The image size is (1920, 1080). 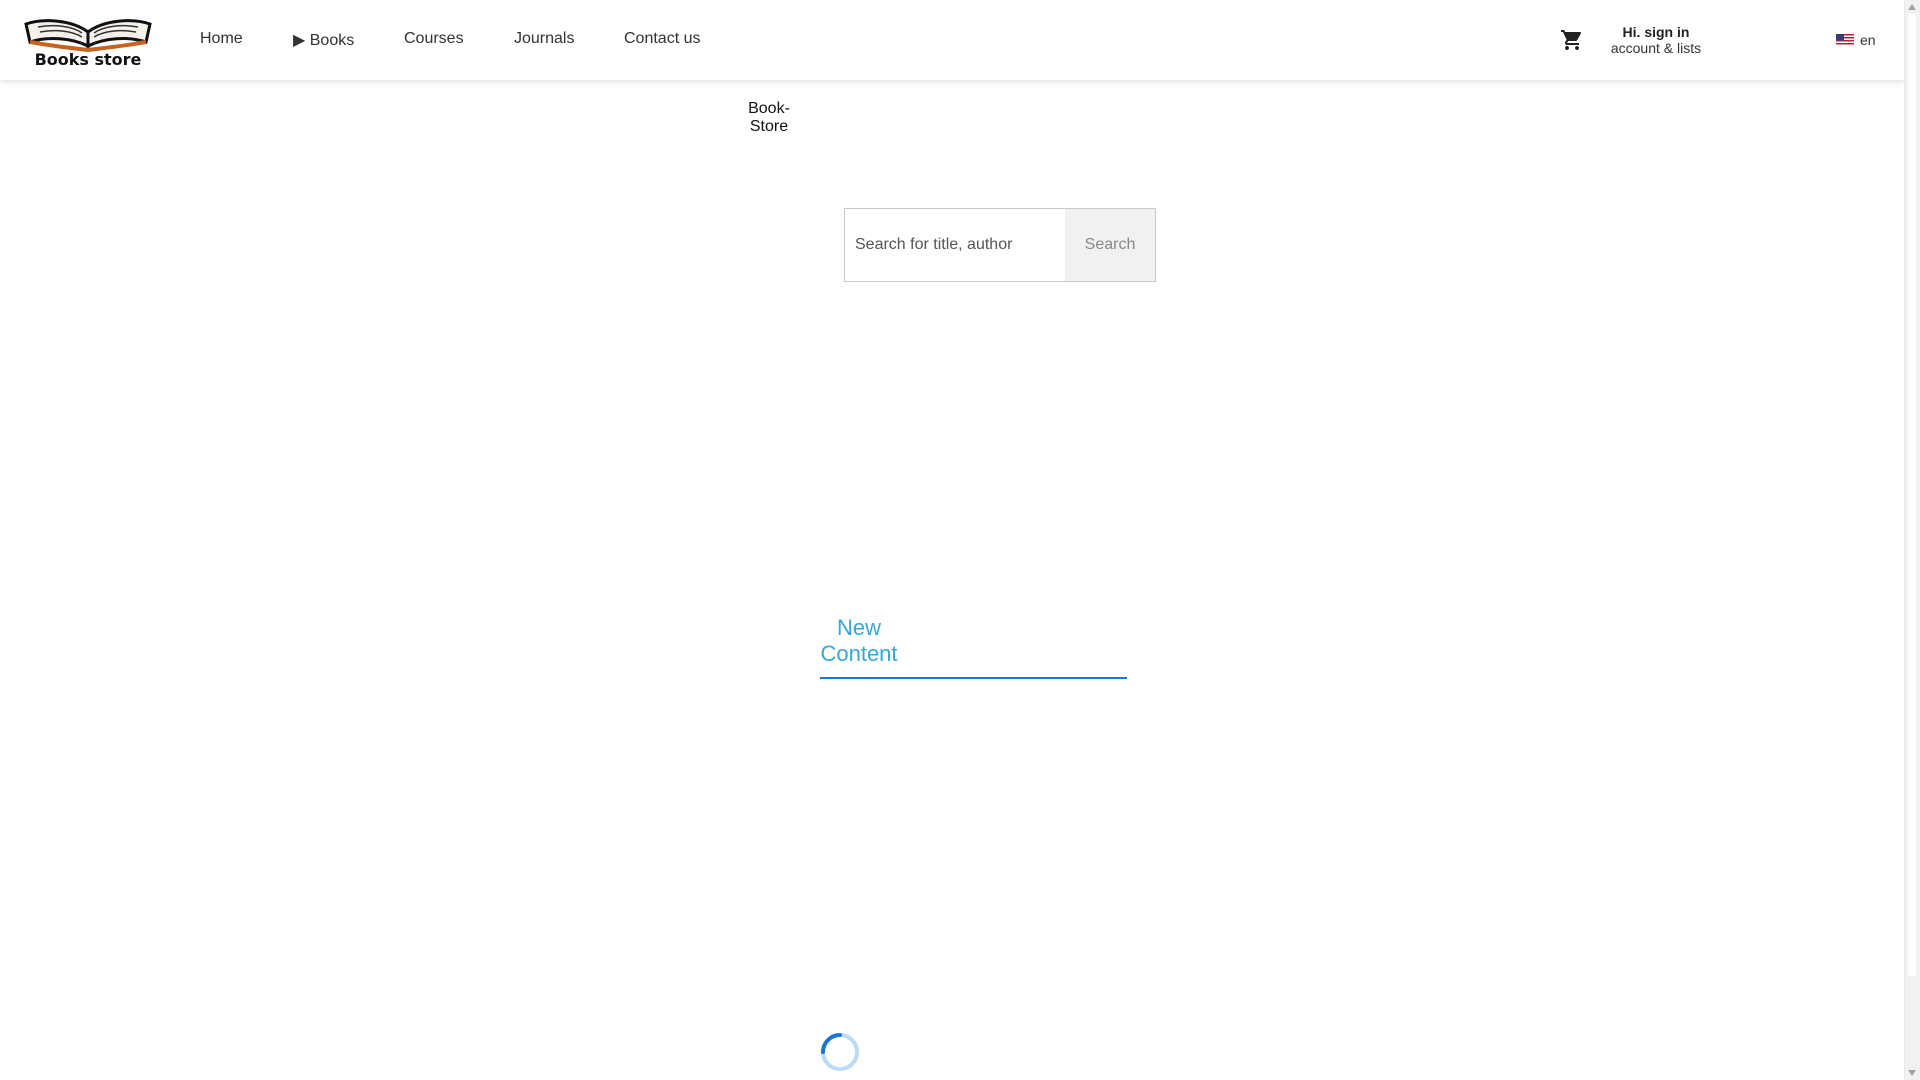 What do you see at coordinates (1912, 495) in the screenshot?
I see `scrollbar-thumb` at bounding box center [1912, 495].